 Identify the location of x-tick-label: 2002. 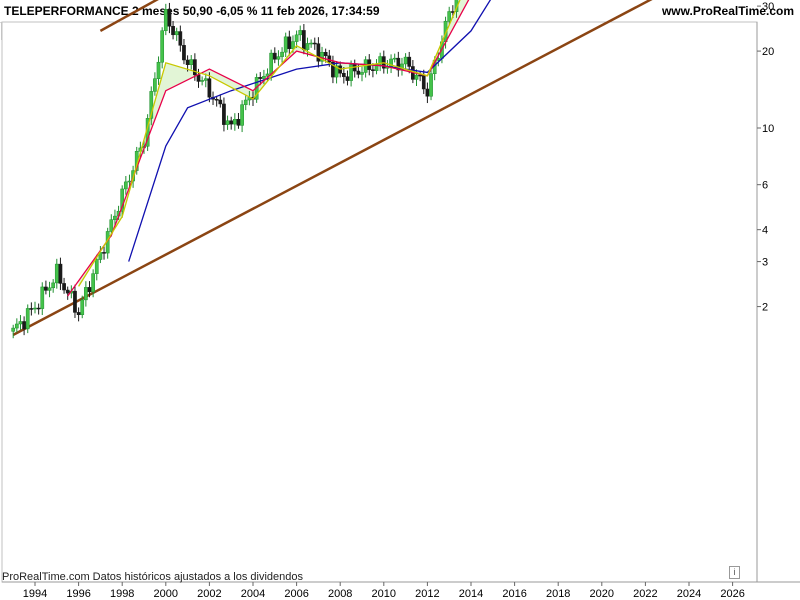
(209, 594).